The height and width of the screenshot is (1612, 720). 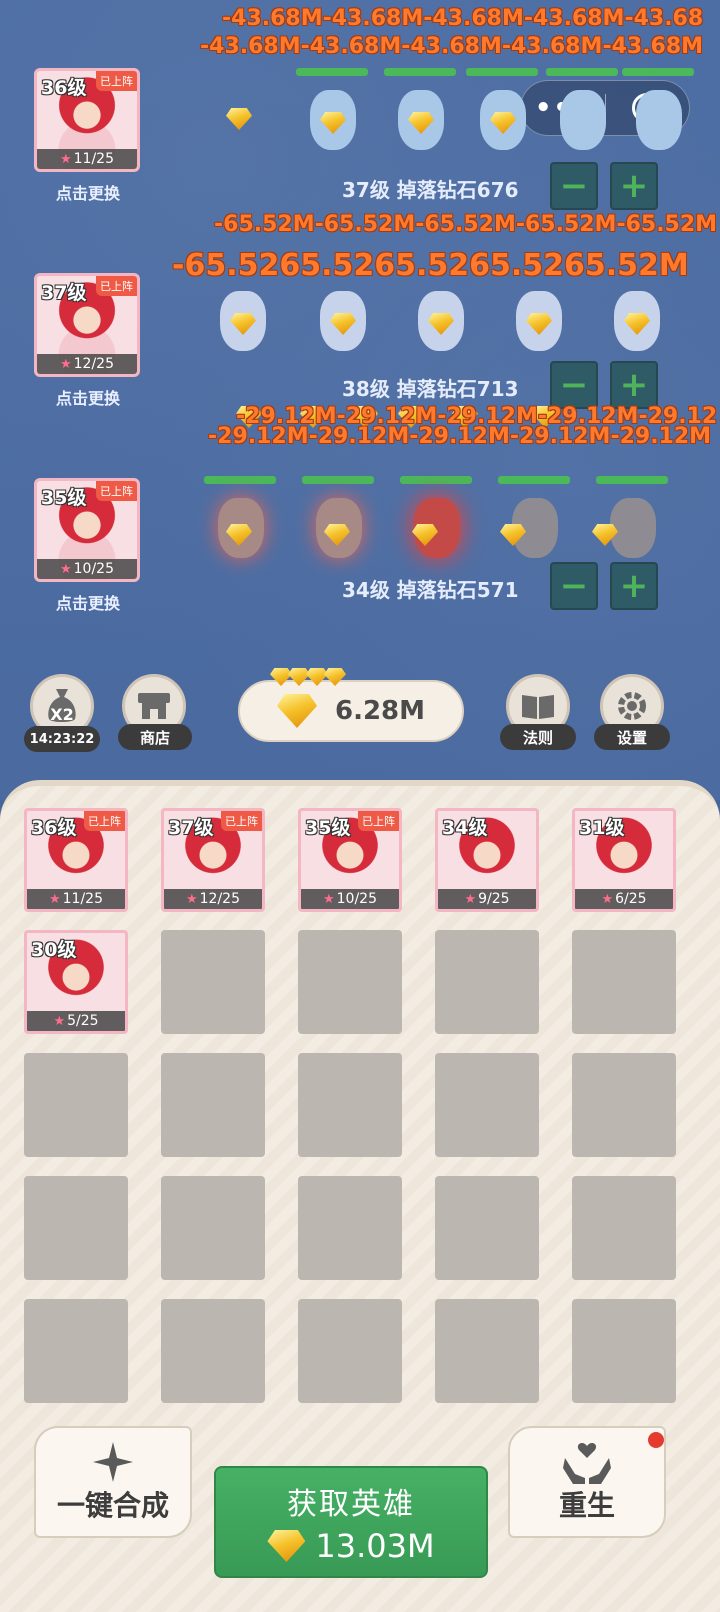 What do you see at coordinates (631, 899) in the screenshot?
I see `star-count: 6/25` at bounding box center [631, 899].